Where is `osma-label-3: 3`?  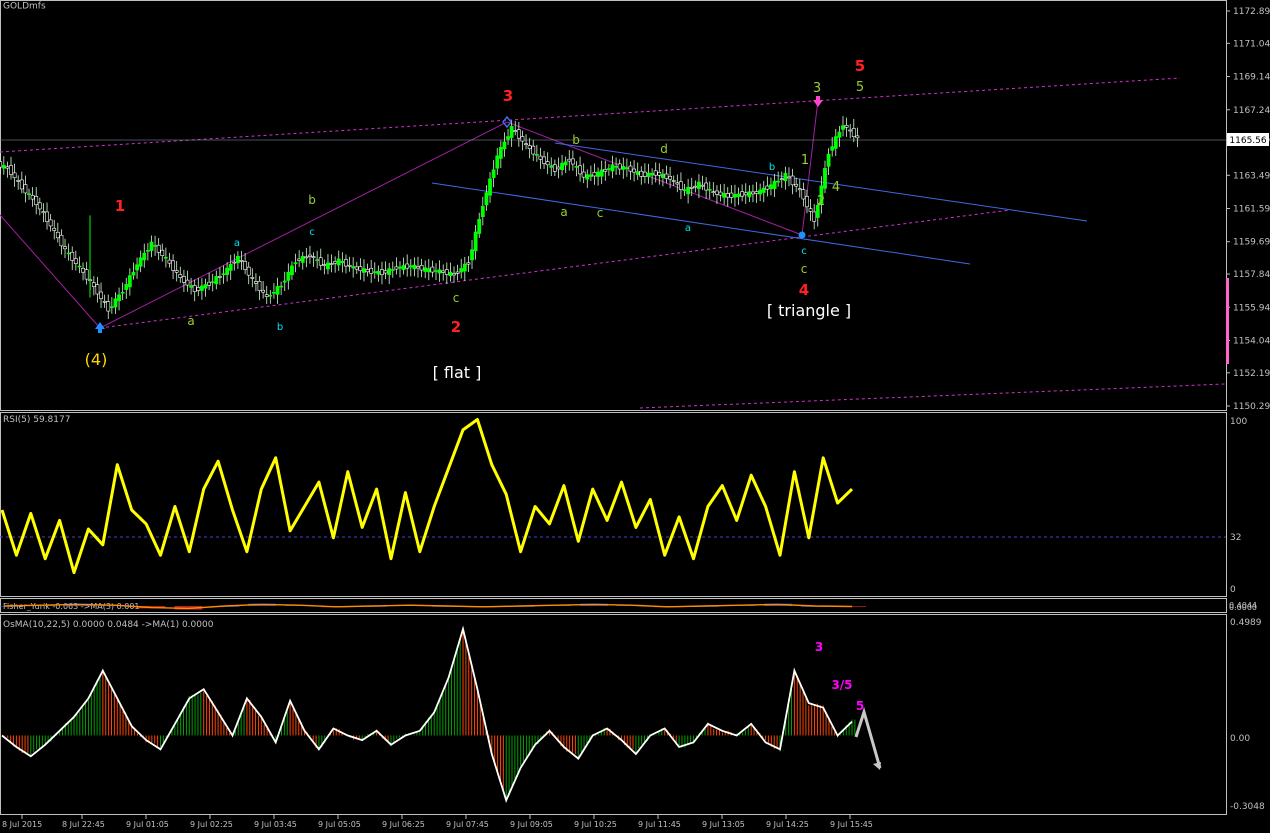 osma-label-3: 3 is located at coordinates (819, 647).